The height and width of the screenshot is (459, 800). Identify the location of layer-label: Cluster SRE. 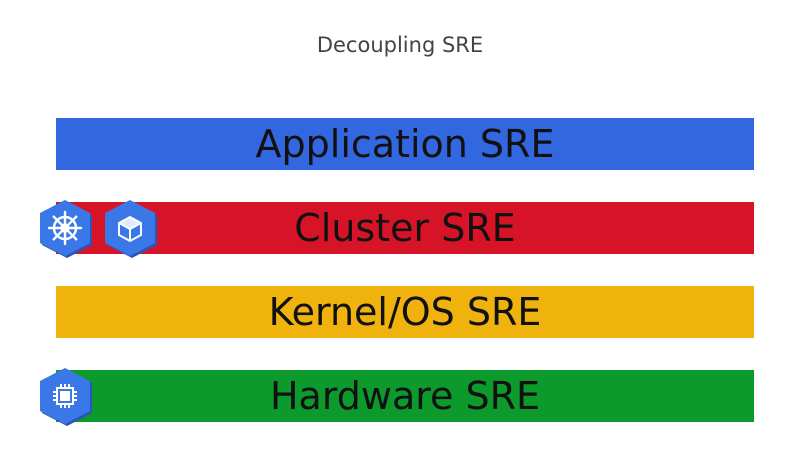
(405, 228).